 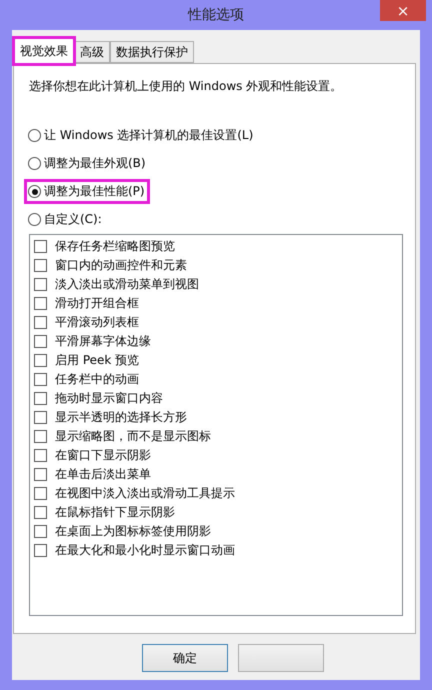 What do you see at coordinates (145, 550) in the screenshot?
I see `checkbox-label: 在最大化和最小化时显示窗口动画` at bounding box center [145, 550].